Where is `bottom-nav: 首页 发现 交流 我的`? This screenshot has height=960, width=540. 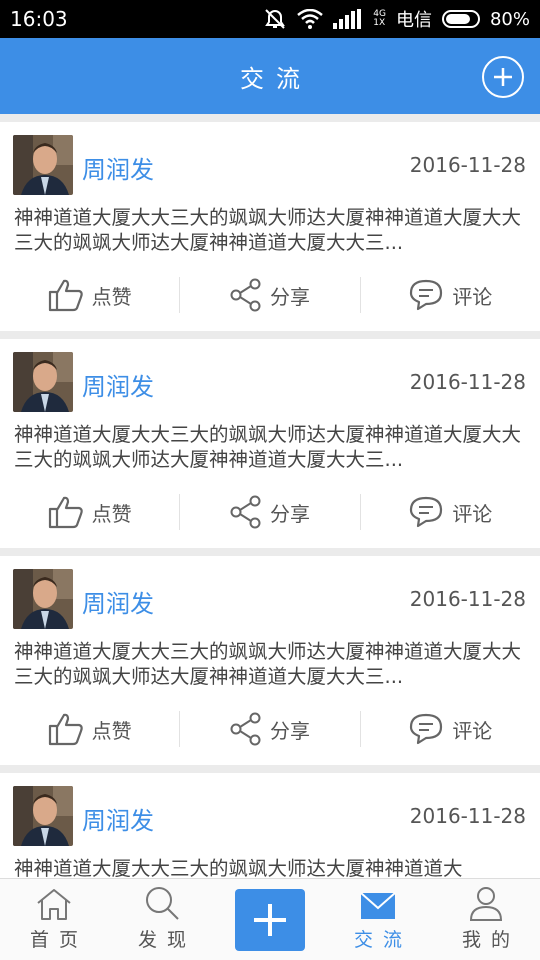 bottom-nav: 首页 发现 交流 我的 is located at coordinates (270, 919).